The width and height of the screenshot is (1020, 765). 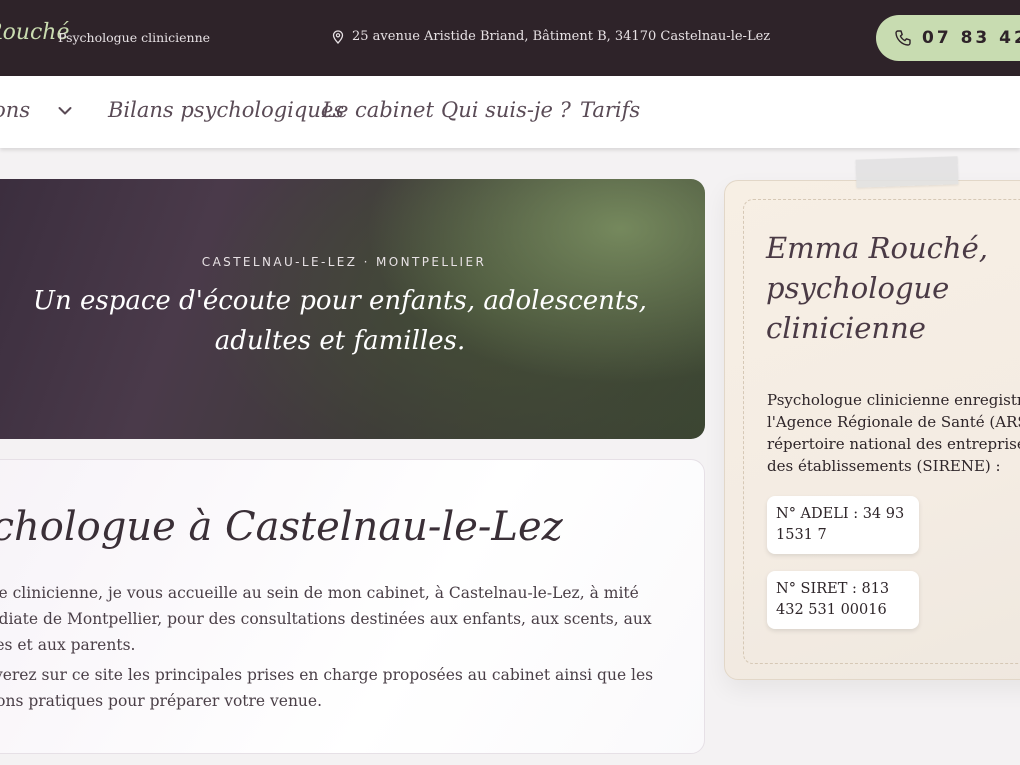 What do you see at coordinates (907, 172) in the screenshot?
I see `tape-decoration` at bounding box center [907, 172].